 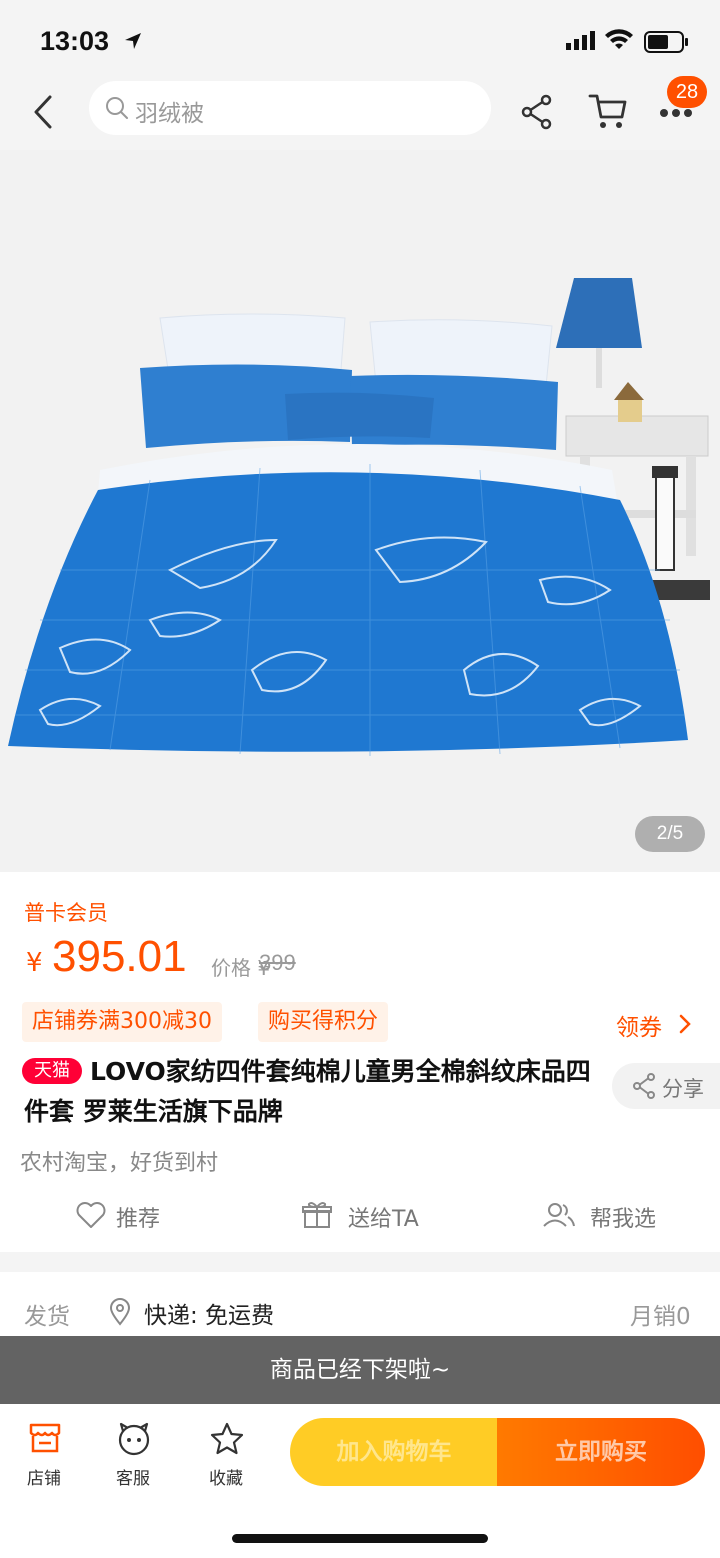 I want to click on shipping-label: 发货, so click(x=47, y=1317).